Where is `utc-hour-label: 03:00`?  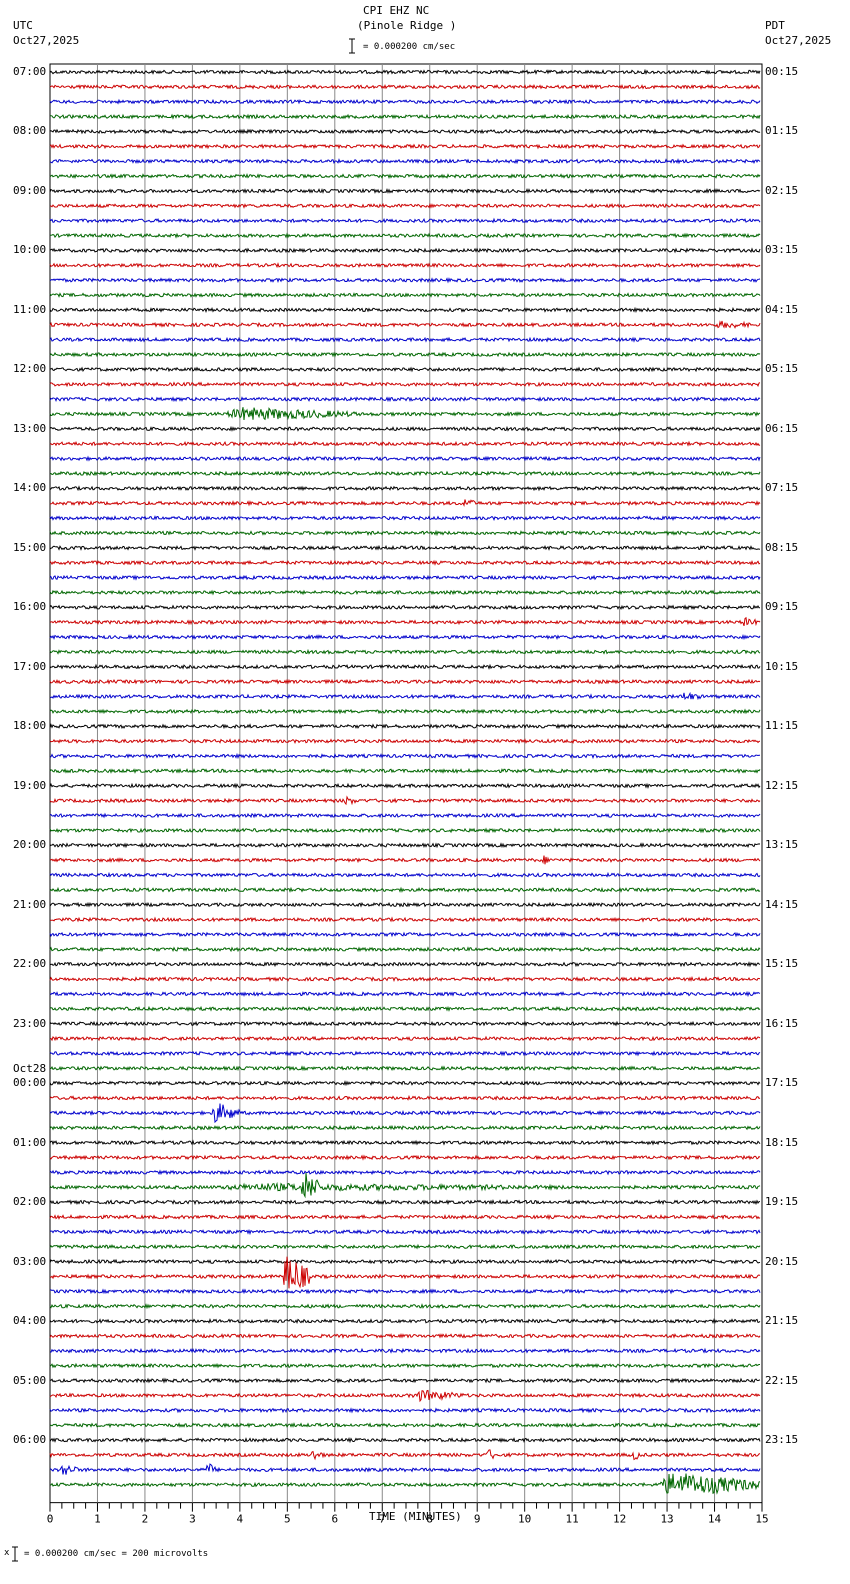
utc-hour-label: 03:00 is located at coordinates (30, 1261).